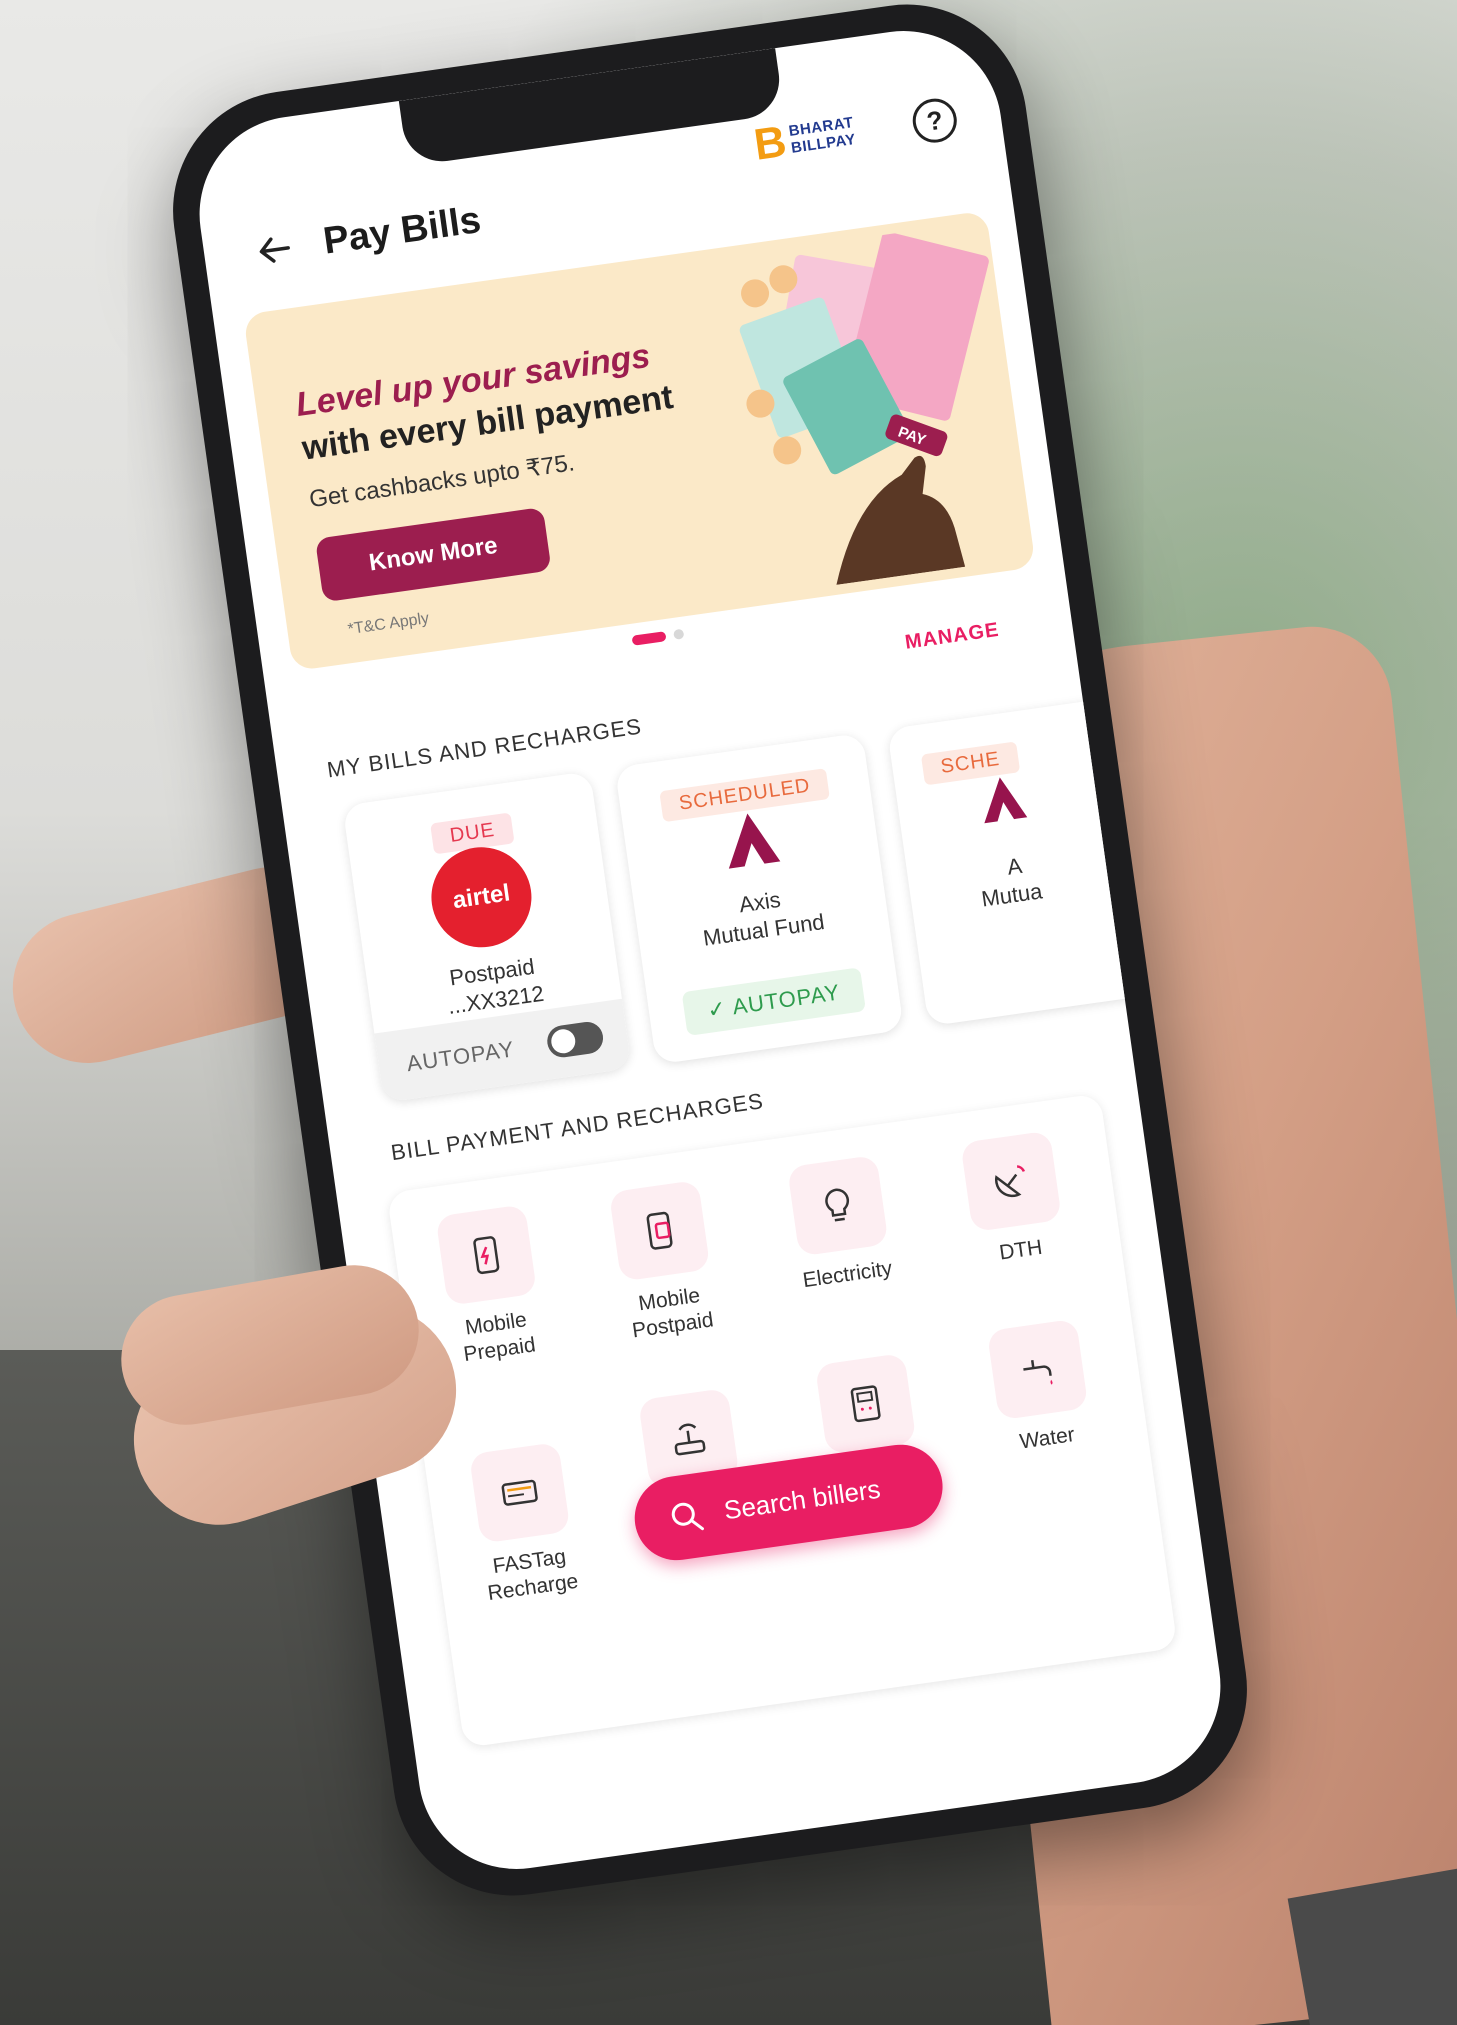 The width and height of the screenshot is (1457, 2025). What do you see at coordinates (901, 520) in the screenshot?
I see `hand-pointer` at bounding box center [901, 520].